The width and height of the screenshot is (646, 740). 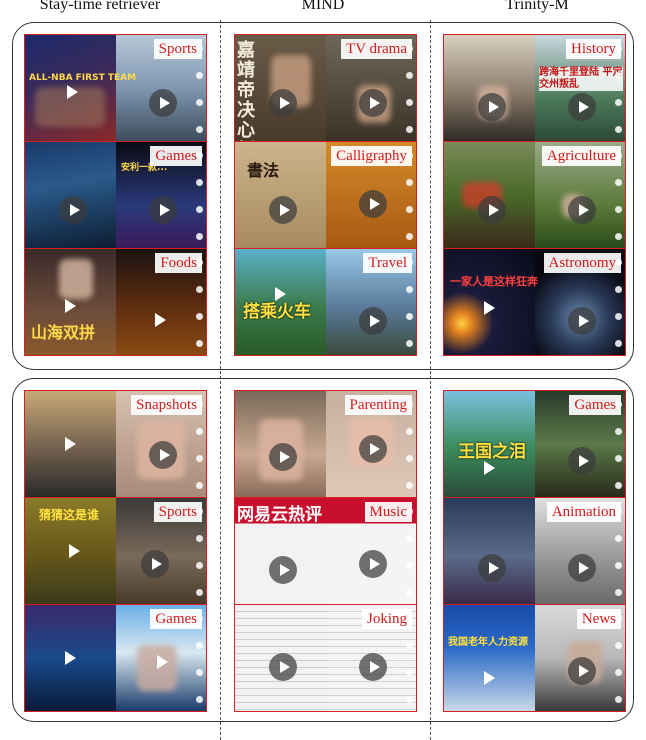 What do you see at coordinates (83, 78) in the screenshot?
I see `overlay-caption: ALL-NBA FIRST TEAM` at bounding box center [83, 78].